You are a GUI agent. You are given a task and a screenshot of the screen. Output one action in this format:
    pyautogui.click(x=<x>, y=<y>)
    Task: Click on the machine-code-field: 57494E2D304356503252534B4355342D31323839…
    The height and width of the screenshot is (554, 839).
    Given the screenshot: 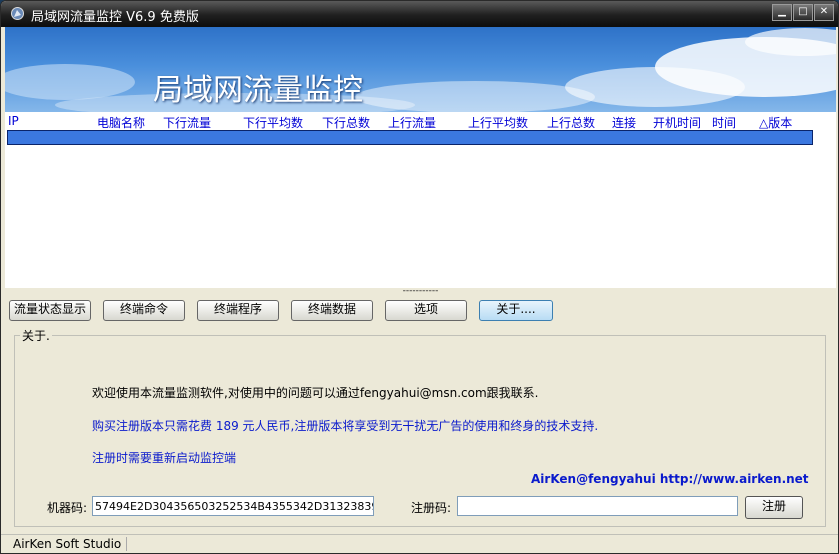 What is the action you would take?
    pyautogui.click(x=233, y=506)
    